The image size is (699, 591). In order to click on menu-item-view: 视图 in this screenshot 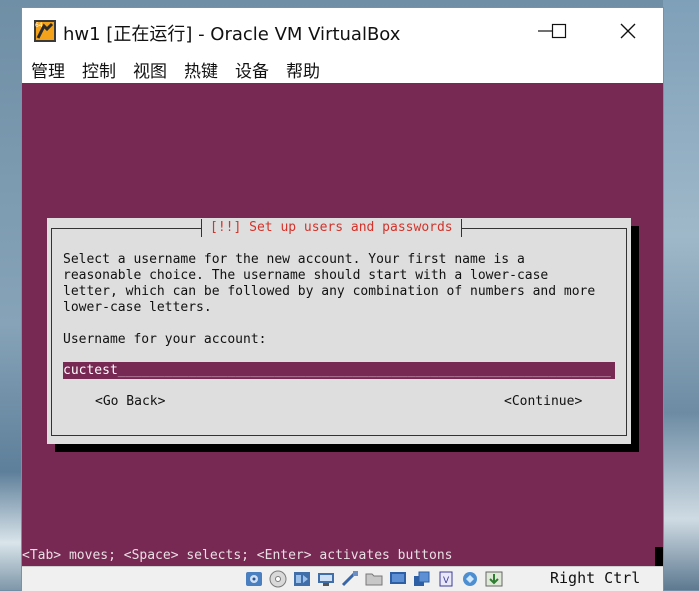, I will do `click(149, 69)`.